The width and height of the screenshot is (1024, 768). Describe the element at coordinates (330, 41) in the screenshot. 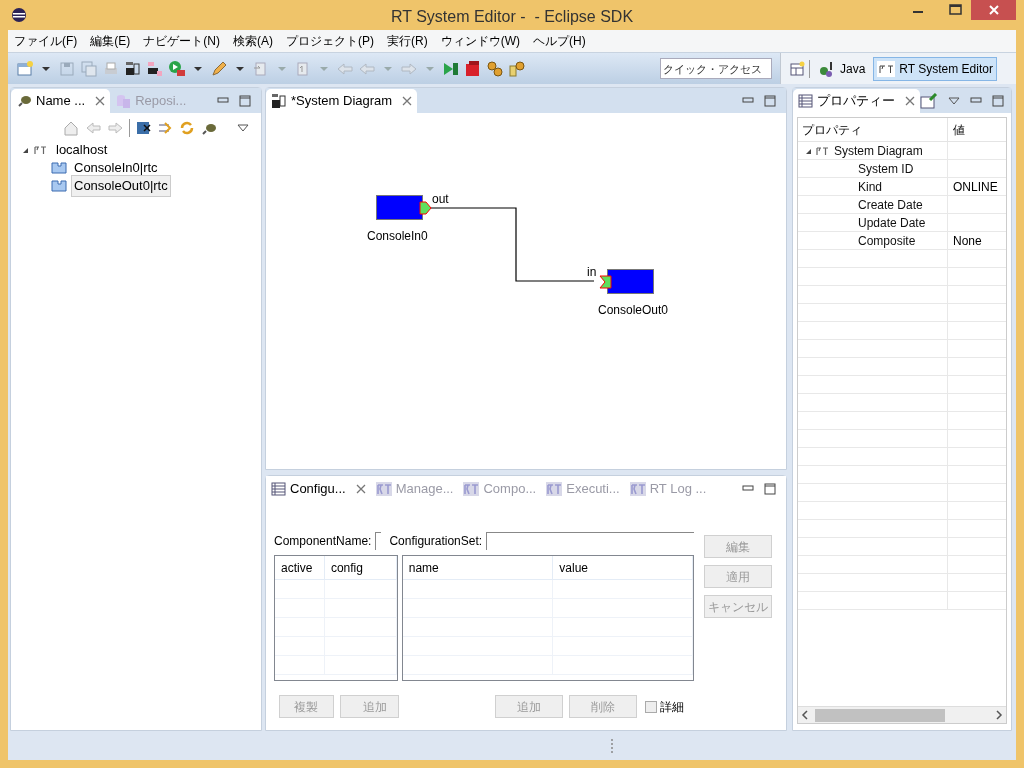

I see `menu-item: プロジェクト(P)` at that location.